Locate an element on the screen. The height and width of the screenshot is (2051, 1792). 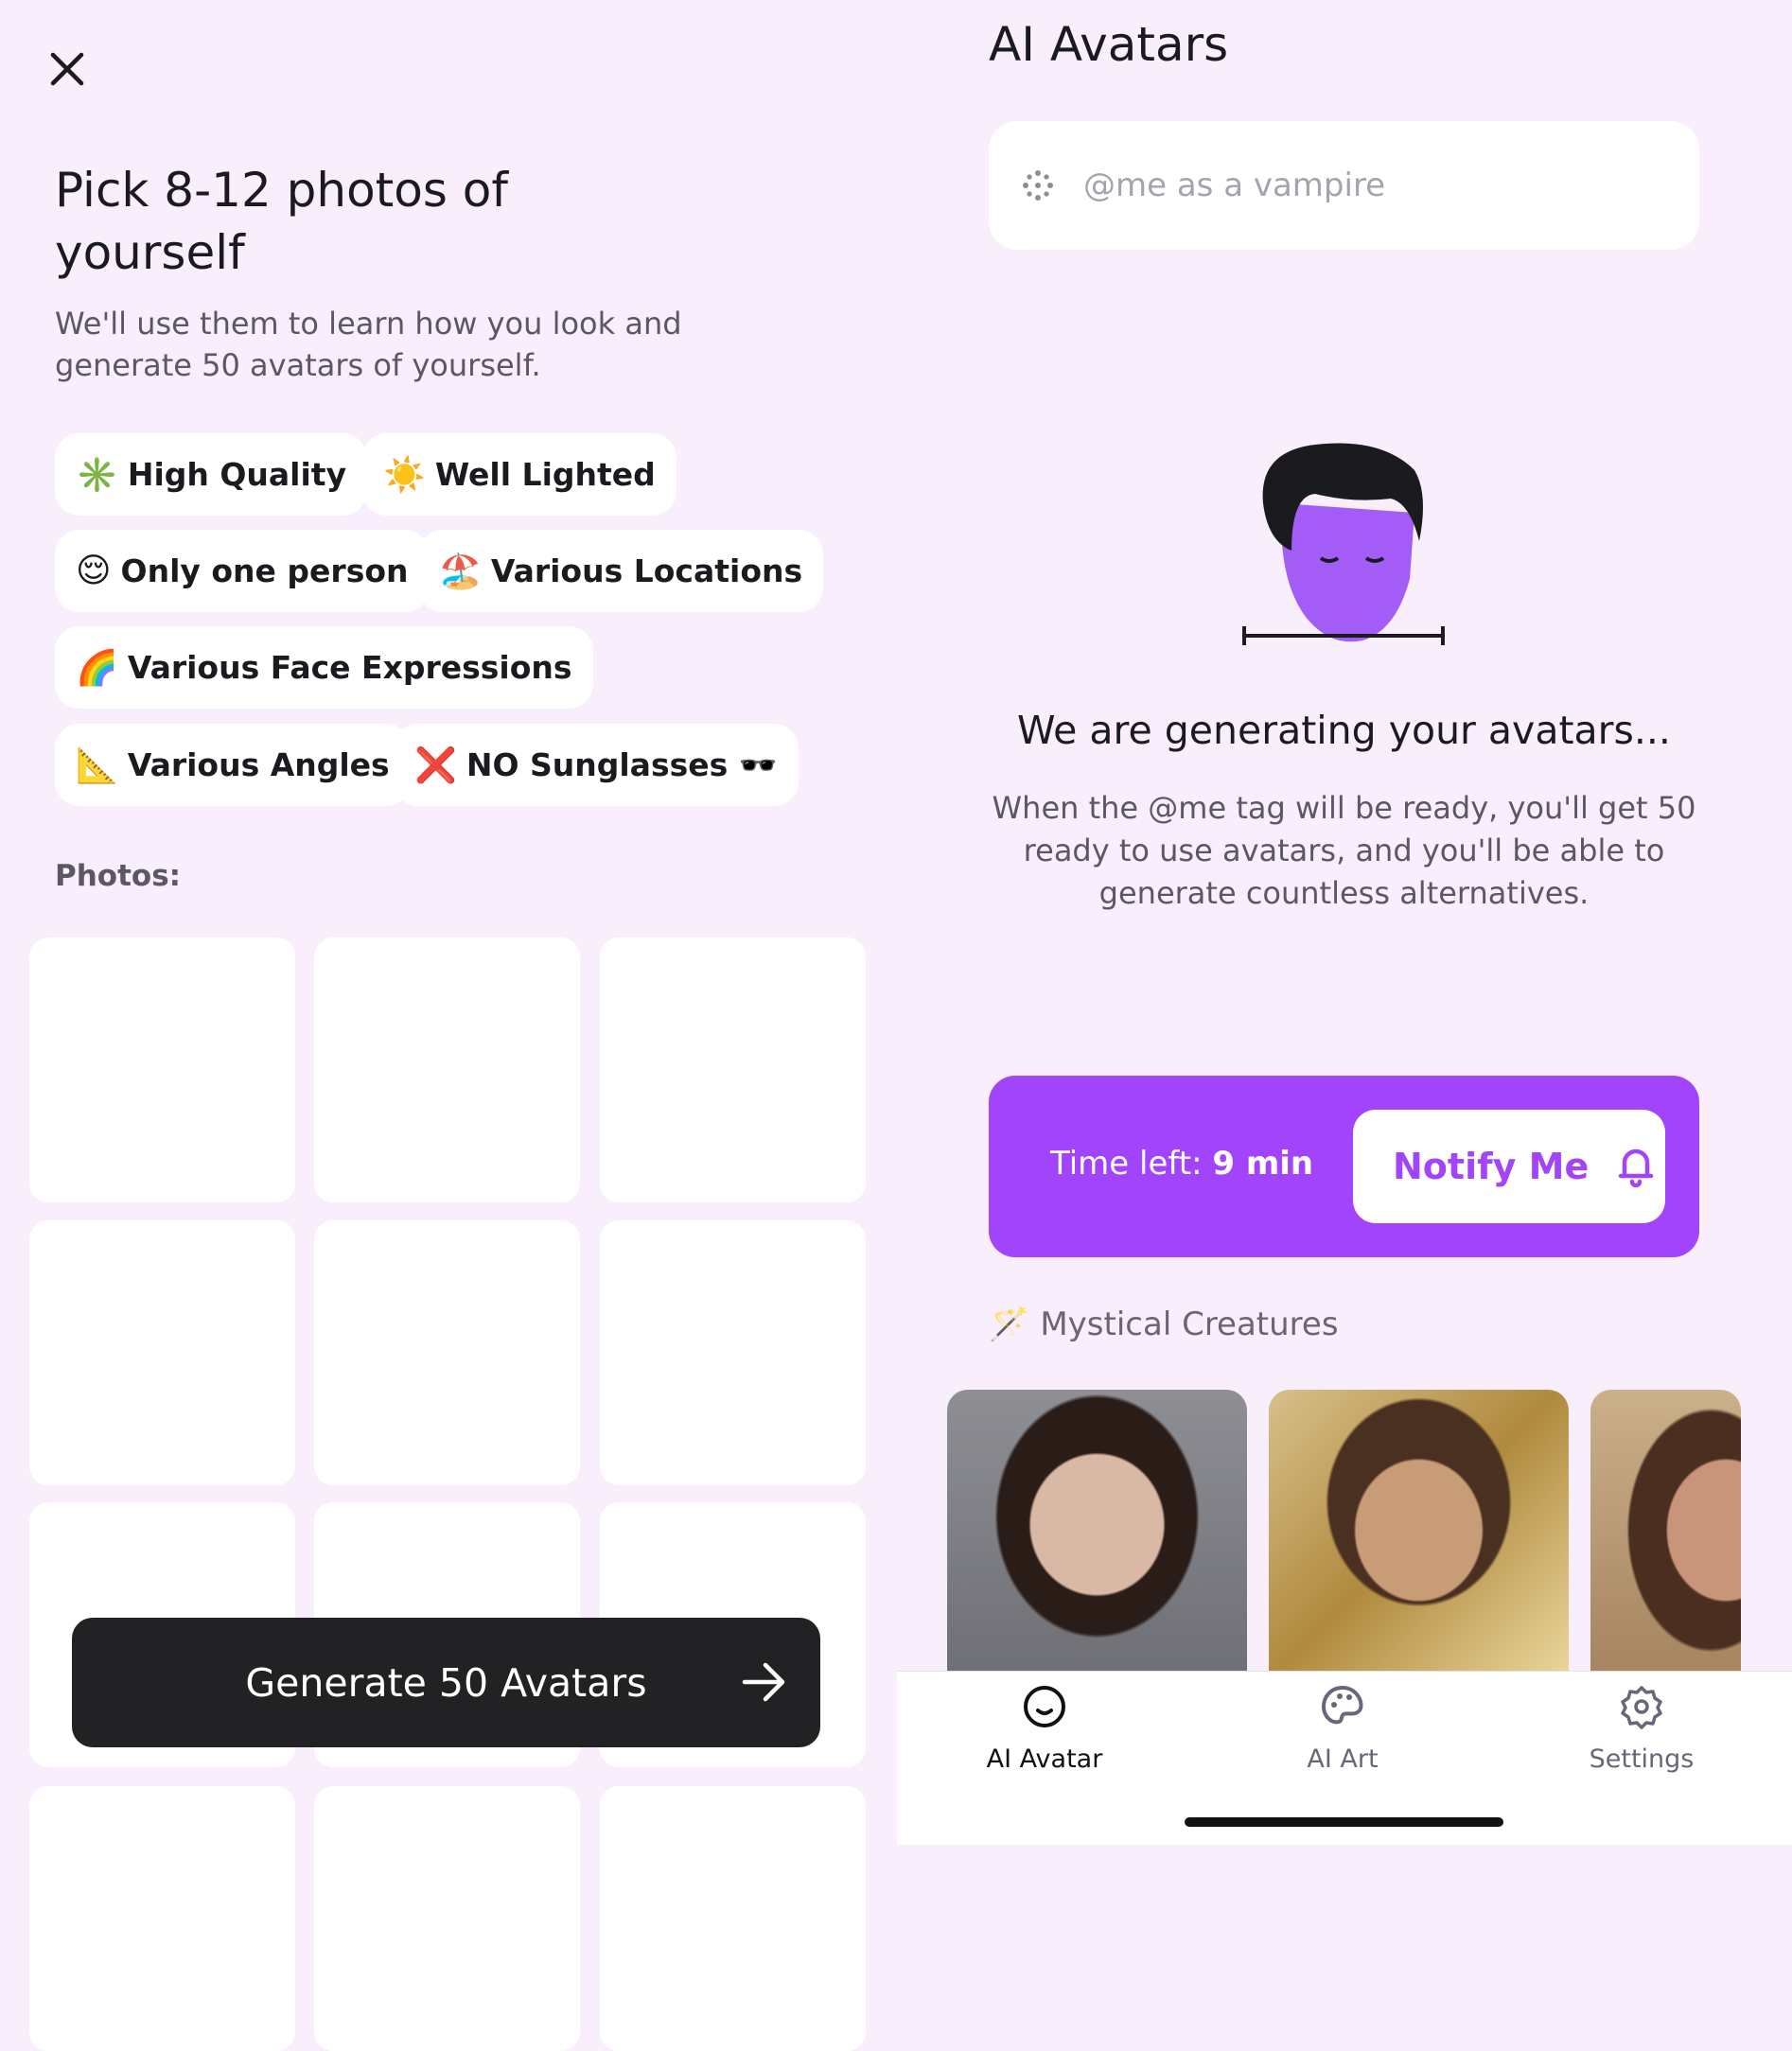
triangle-ruler-icon: 📐 is located at coordinates (97, 765).